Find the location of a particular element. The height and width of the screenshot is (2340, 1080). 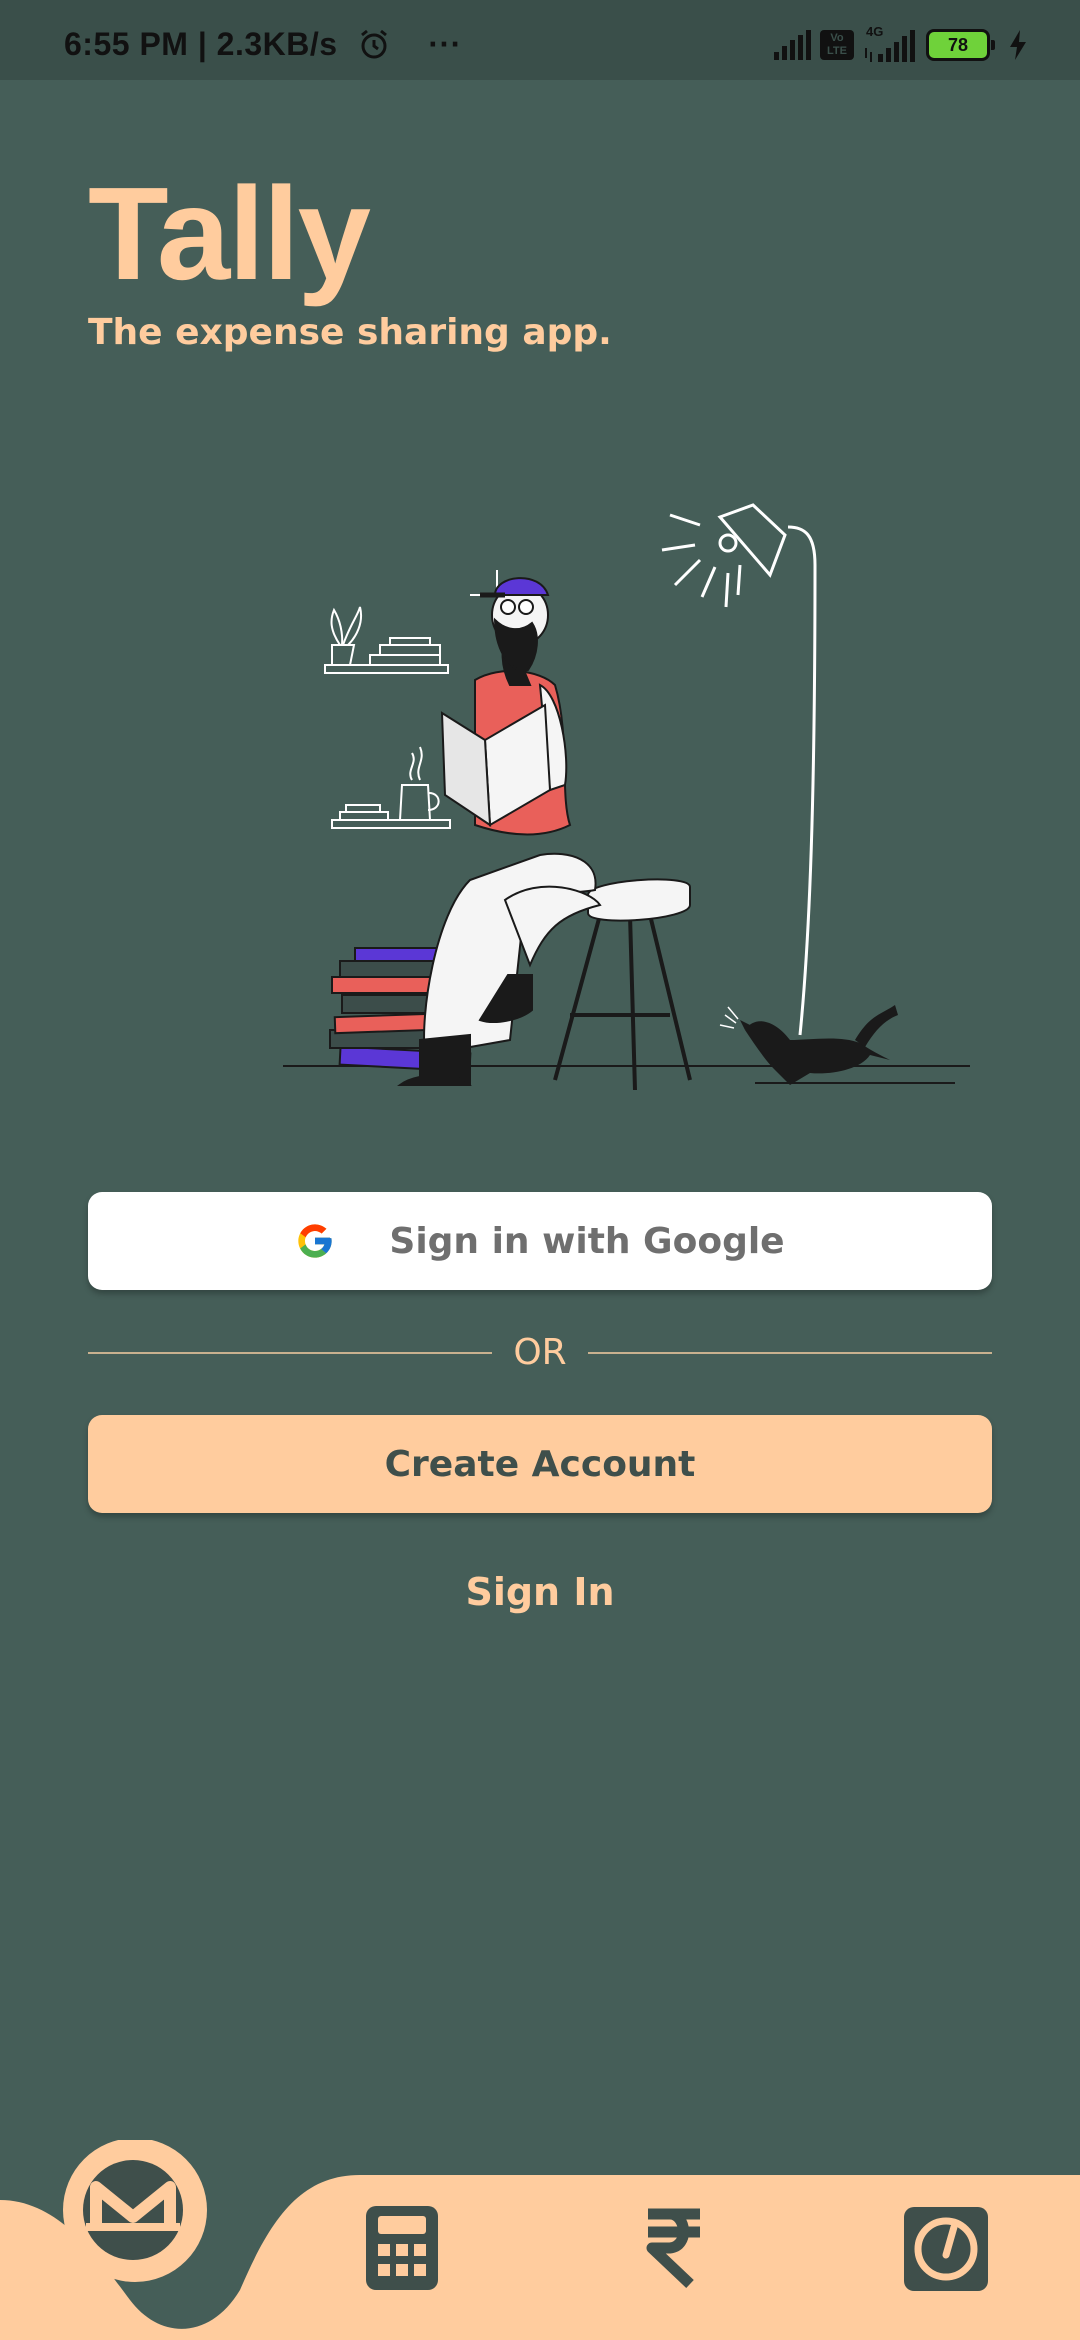

calculator-icon is located at coordinates (402, 2248).